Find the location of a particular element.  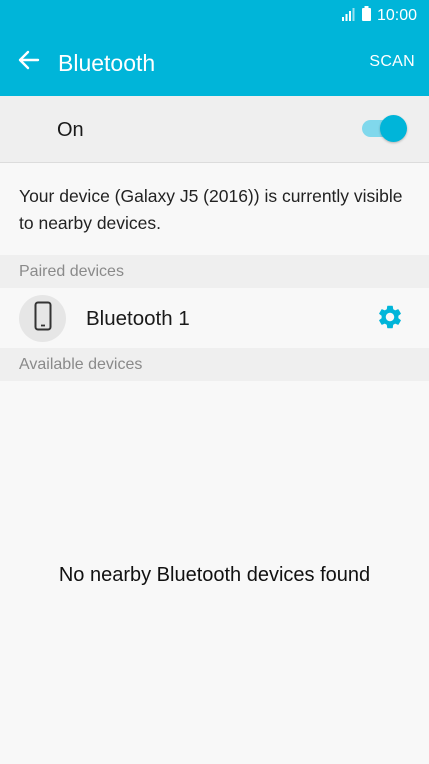

no-devices-message: No nearby Bluetooth devices found is located at coordinates (214, 575).